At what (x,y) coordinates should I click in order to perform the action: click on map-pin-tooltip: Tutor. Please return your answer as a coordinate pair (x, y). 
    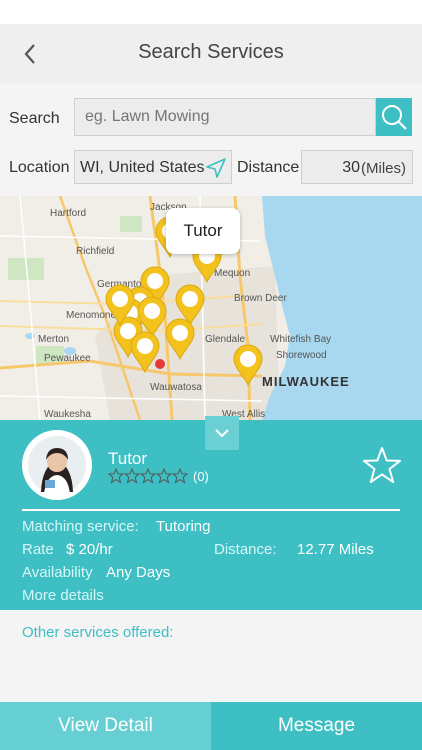
    Looking at the image, I should click on (203, 231).